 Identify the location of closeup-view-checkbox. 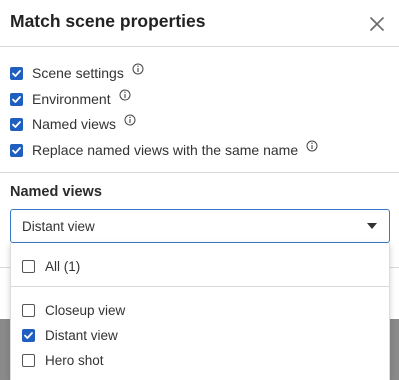
(28, 310).